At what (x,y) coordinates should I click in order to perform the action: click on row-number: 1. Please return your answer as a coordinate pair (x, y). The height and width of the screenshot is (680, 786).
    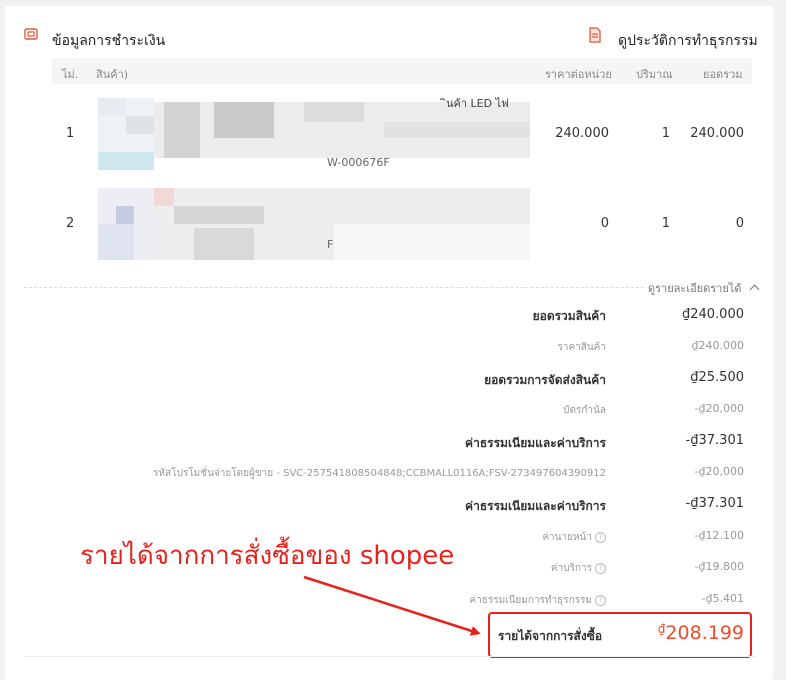
    Looking at the image, I should click on (70, 133).